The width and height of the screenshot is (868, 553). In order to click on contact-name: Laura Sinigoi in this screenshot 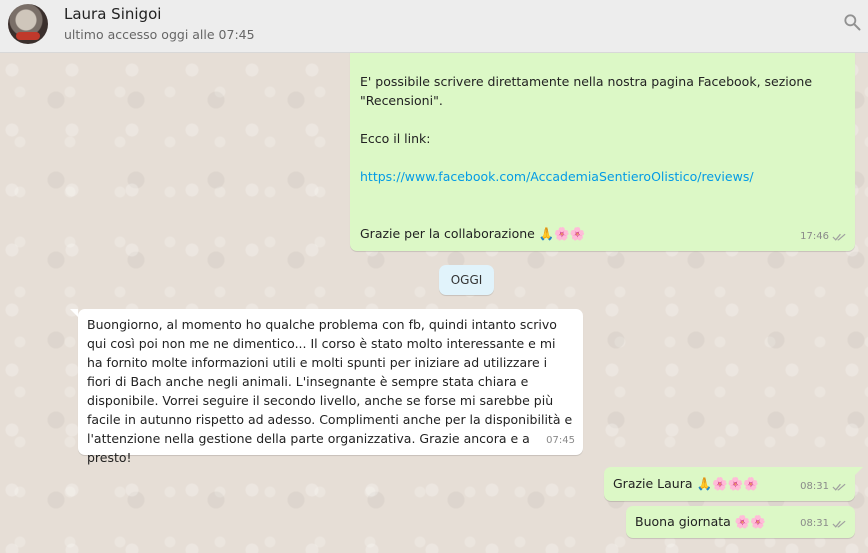, I will do `click(112, 14)`.